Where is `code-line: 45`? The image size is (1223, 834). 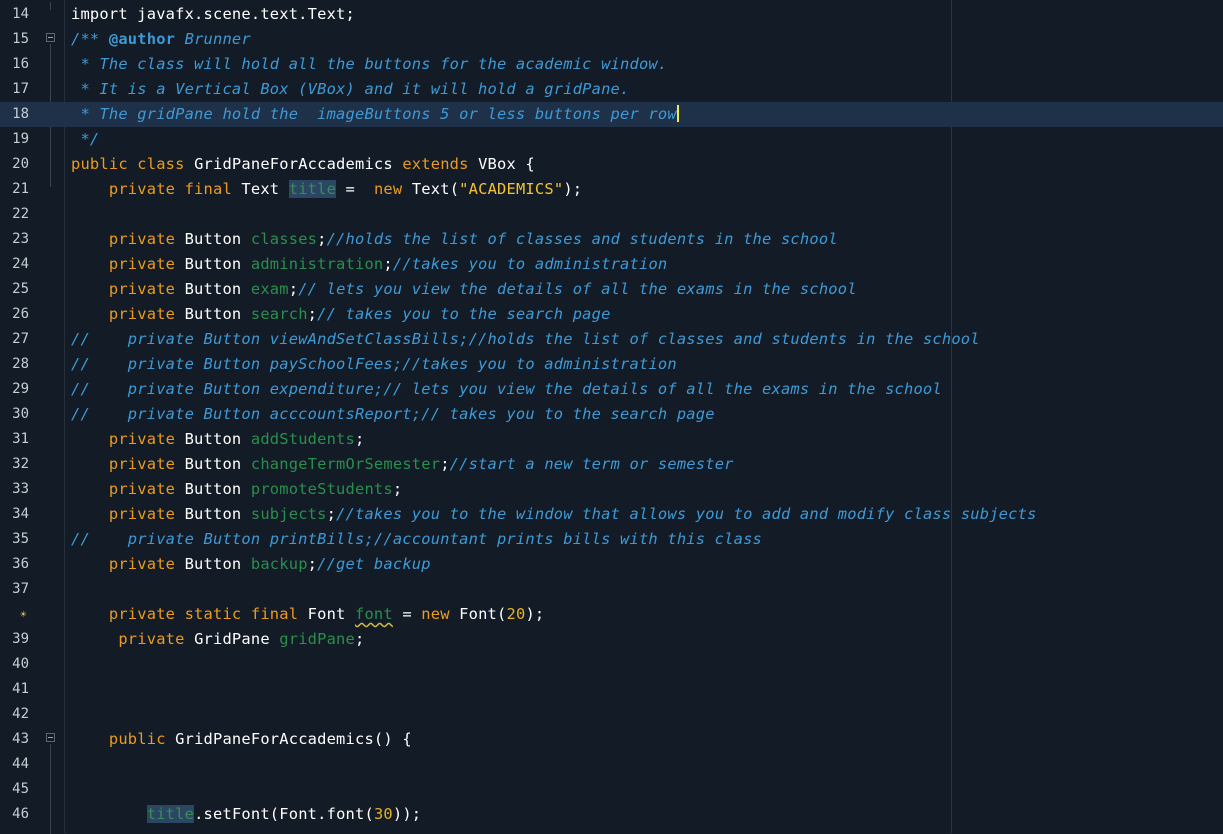 code-line: 45 is located at coordinates (611, 789).